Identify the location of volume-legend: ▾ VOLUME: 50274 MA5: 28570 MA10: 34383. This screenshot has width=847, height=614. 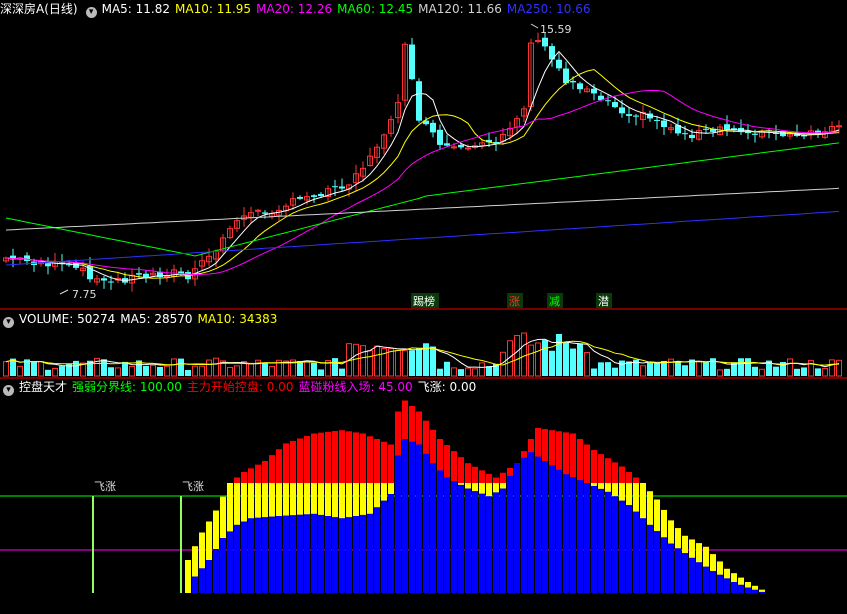
(141, 319).